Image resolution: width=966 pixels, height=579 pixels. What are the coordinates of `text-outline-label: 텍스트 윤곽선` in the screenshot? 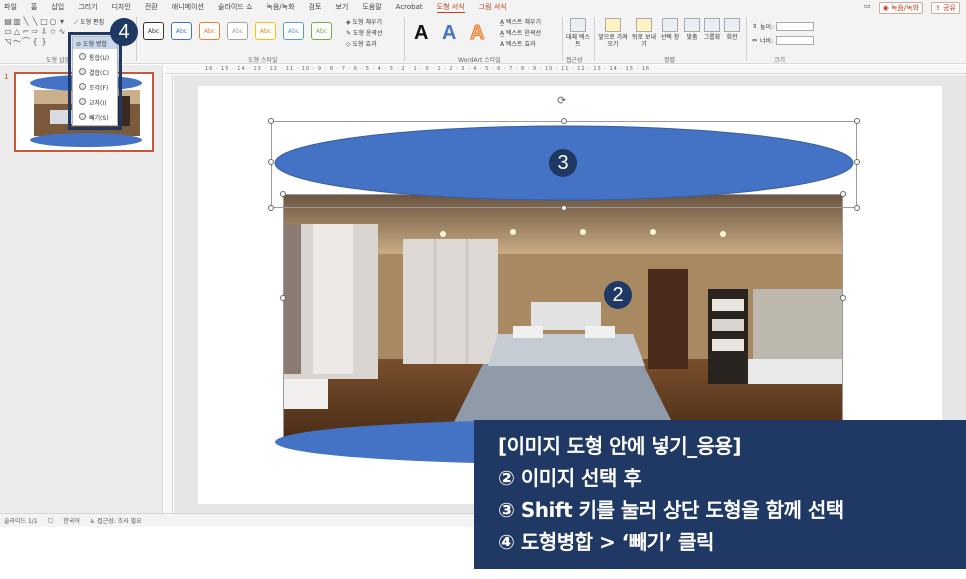 It's located at (524, 33).